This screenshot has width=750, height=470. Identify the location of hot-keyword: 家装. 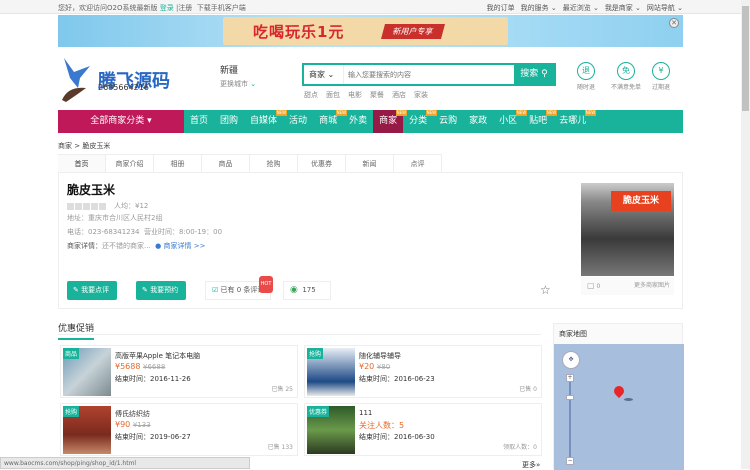
(421, 95).